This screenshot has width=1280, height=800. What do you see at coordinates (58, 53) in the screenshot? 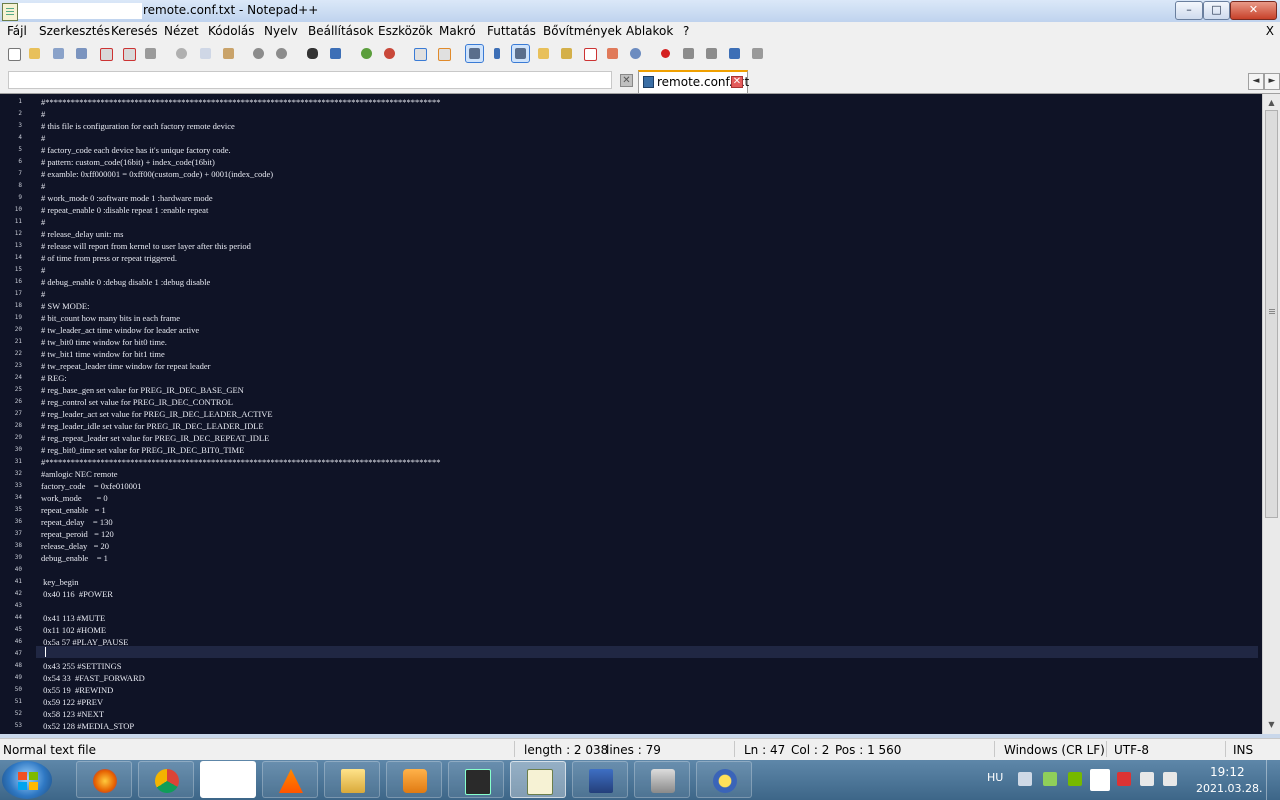
I see `save-icon` at bounding box center [58, 53].